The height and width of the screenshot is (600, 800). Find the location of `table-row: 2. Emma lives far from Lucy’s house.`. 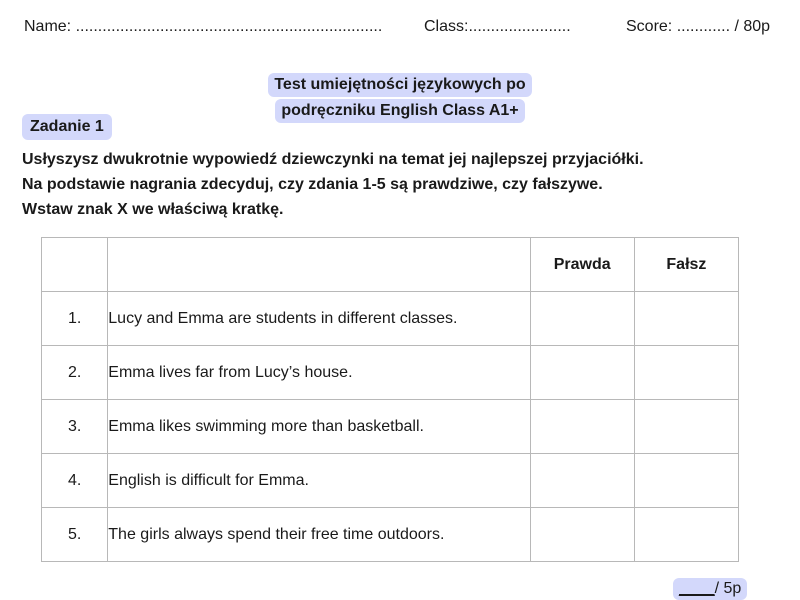

table-row: 2. Emma lives far from Lucy’s house. is located at coordinates (390, 372).